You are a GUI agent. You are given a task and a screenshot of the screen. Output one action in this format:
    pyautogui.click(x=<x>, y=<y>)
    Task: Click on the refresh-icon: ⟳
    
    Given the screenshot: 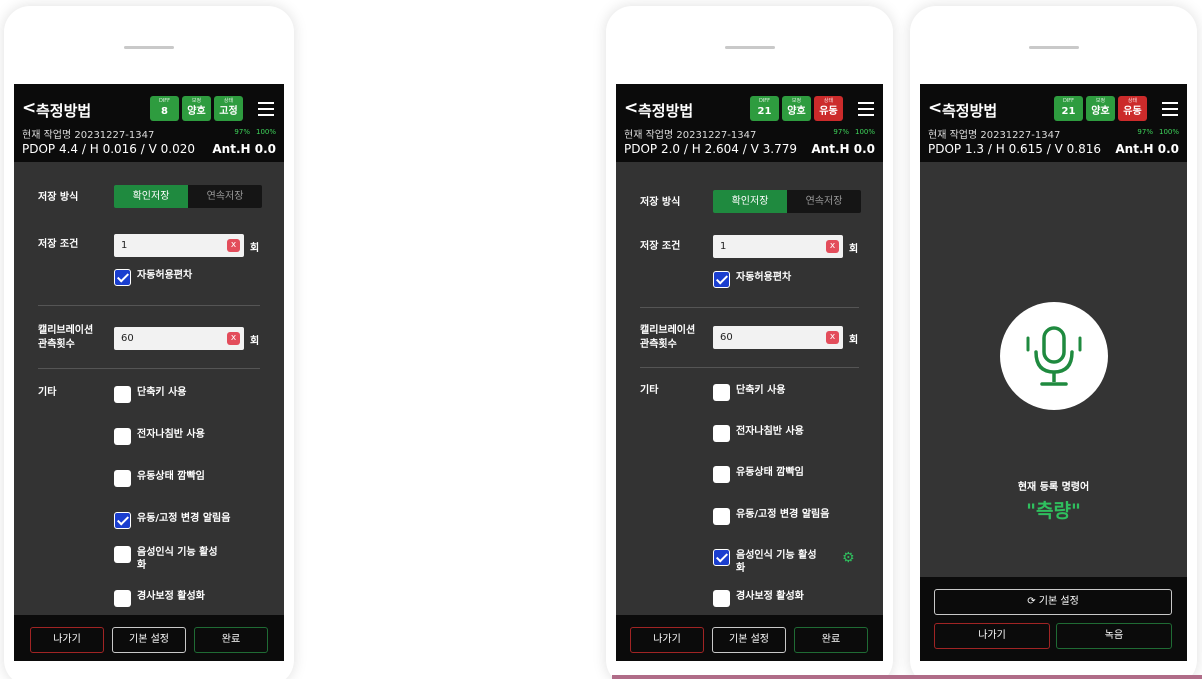 What is the action you would take?
    pyautogui.click(x=1031, y=601)
    